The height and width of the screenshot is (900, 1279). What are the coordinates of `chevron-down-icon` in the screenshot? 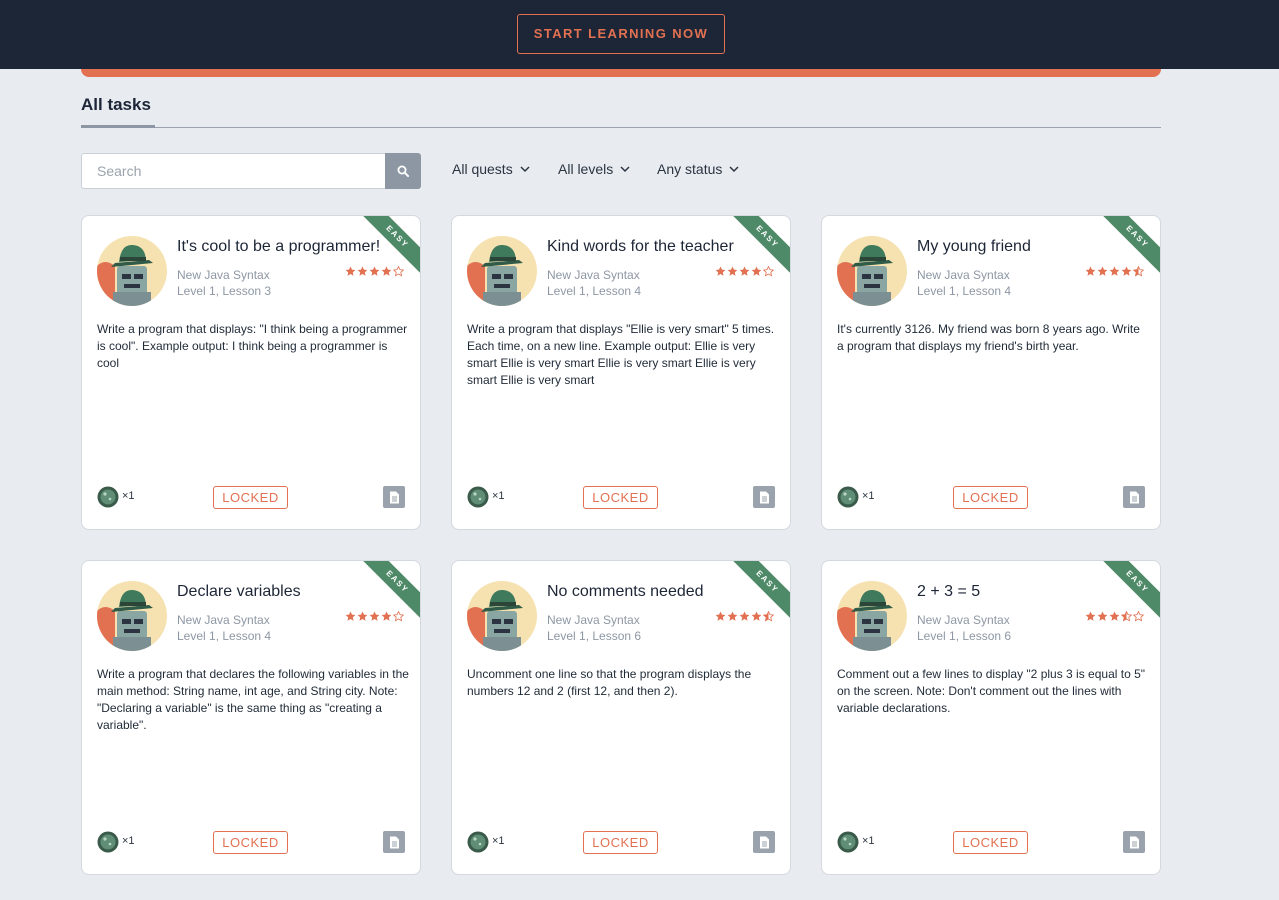 It's located at (625, 168).